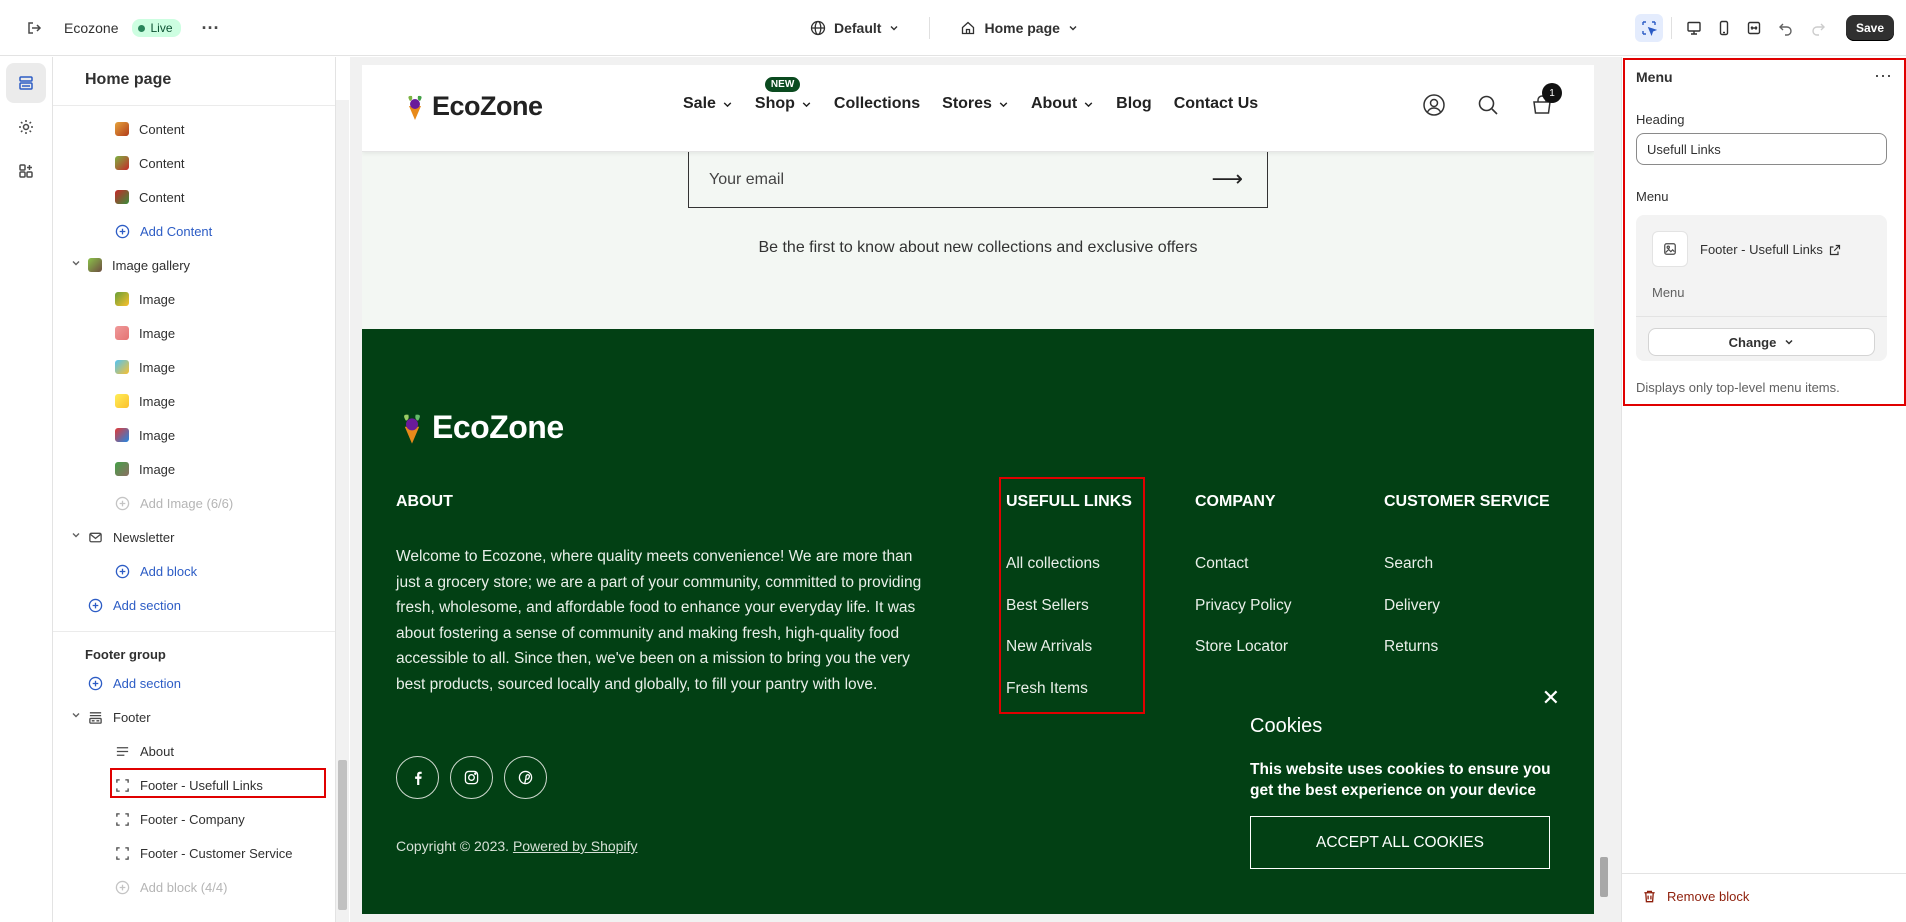 The width and height of the screenshot is (1906, 922). Describe the element at coordinates (26, 83) in the screenshot. I see `sections-icon` at that location.